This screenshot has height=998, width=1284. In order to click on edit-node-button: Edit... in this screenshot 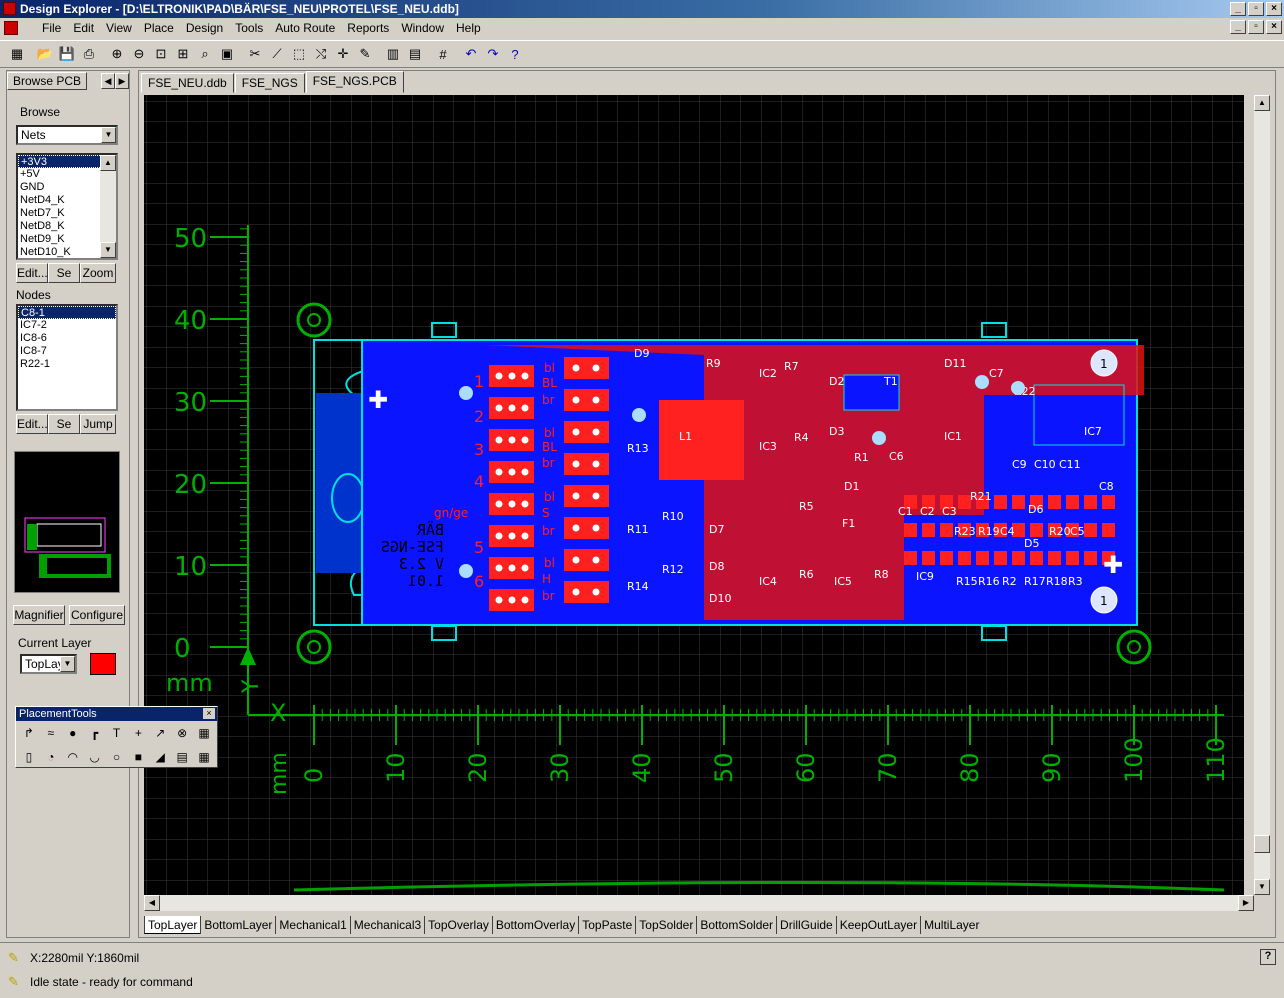, I will do `click(32, 424)`.